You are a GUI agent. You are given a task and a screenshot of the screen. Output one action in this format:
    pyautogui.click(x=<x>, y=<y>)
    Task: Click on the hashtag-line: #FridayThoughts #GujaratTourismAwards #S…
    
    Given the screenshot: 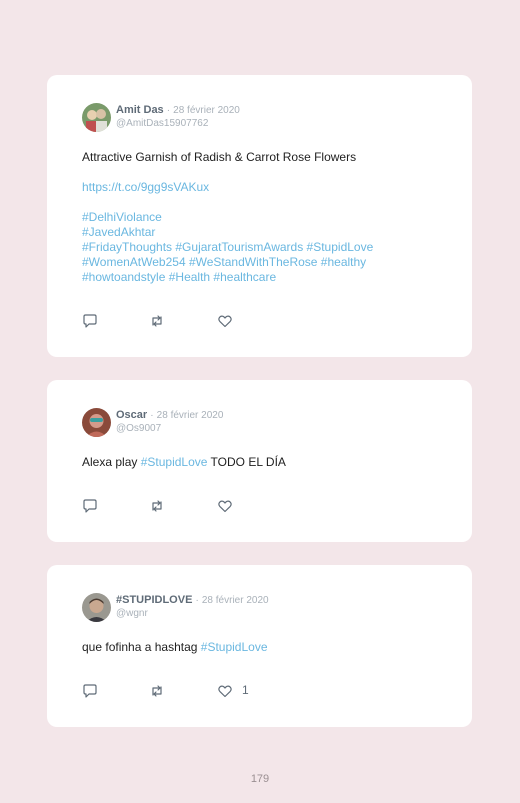 What is the action you would take?
    pyautogui.click(x=262, y=247)
    